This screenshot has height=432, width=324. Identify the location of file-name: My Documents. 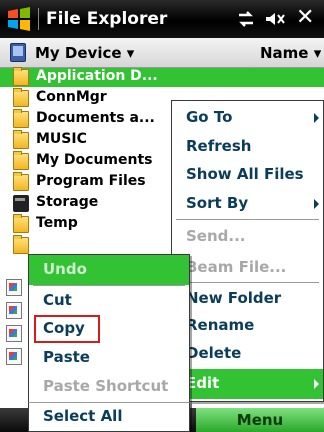
(94, 160).